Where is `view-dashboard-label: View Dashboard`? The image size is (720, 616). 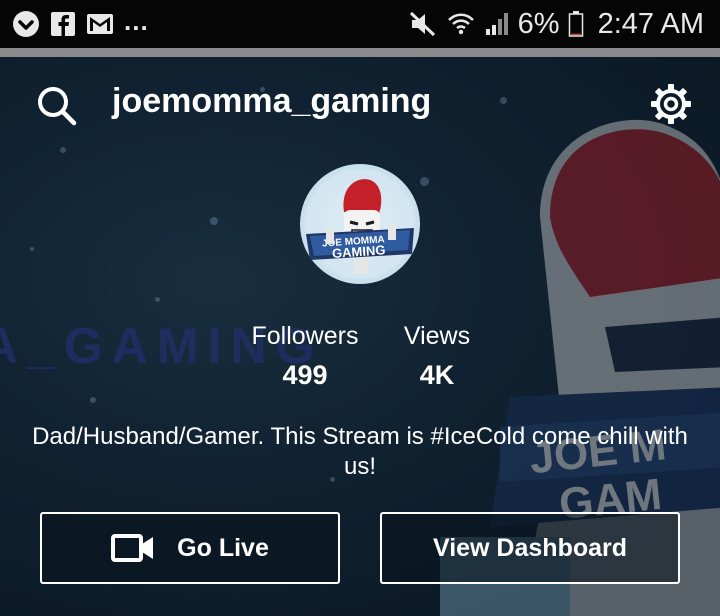 view-dashboard-label: View Dashboard is located at coordinates (530, 547).